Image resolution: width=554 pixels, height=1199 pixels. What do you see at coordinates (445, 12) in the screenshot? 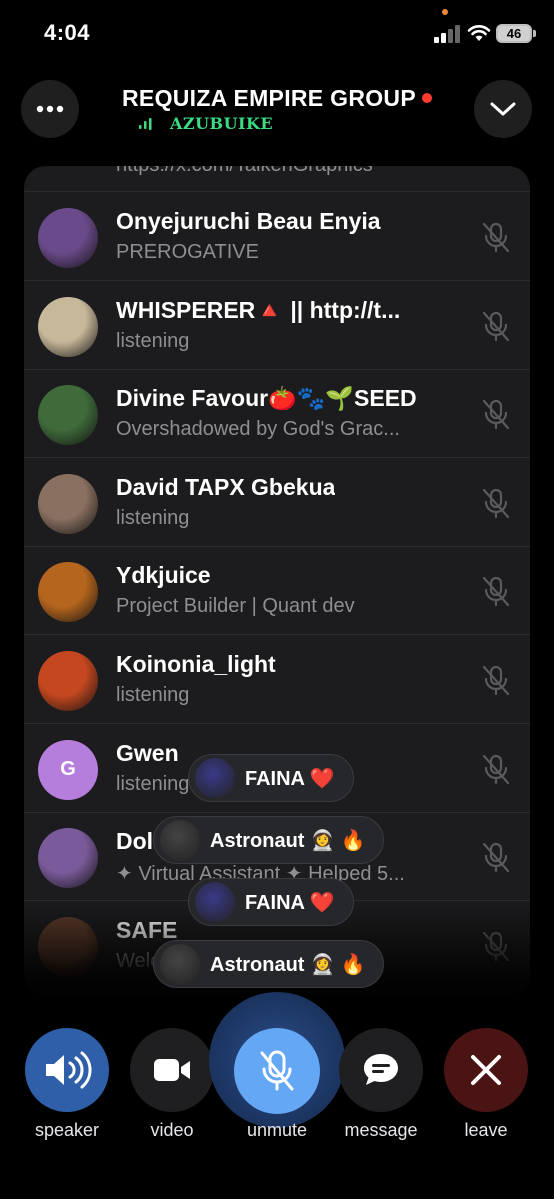
I see `privacy-indicator` at bounding box center [445, 12].